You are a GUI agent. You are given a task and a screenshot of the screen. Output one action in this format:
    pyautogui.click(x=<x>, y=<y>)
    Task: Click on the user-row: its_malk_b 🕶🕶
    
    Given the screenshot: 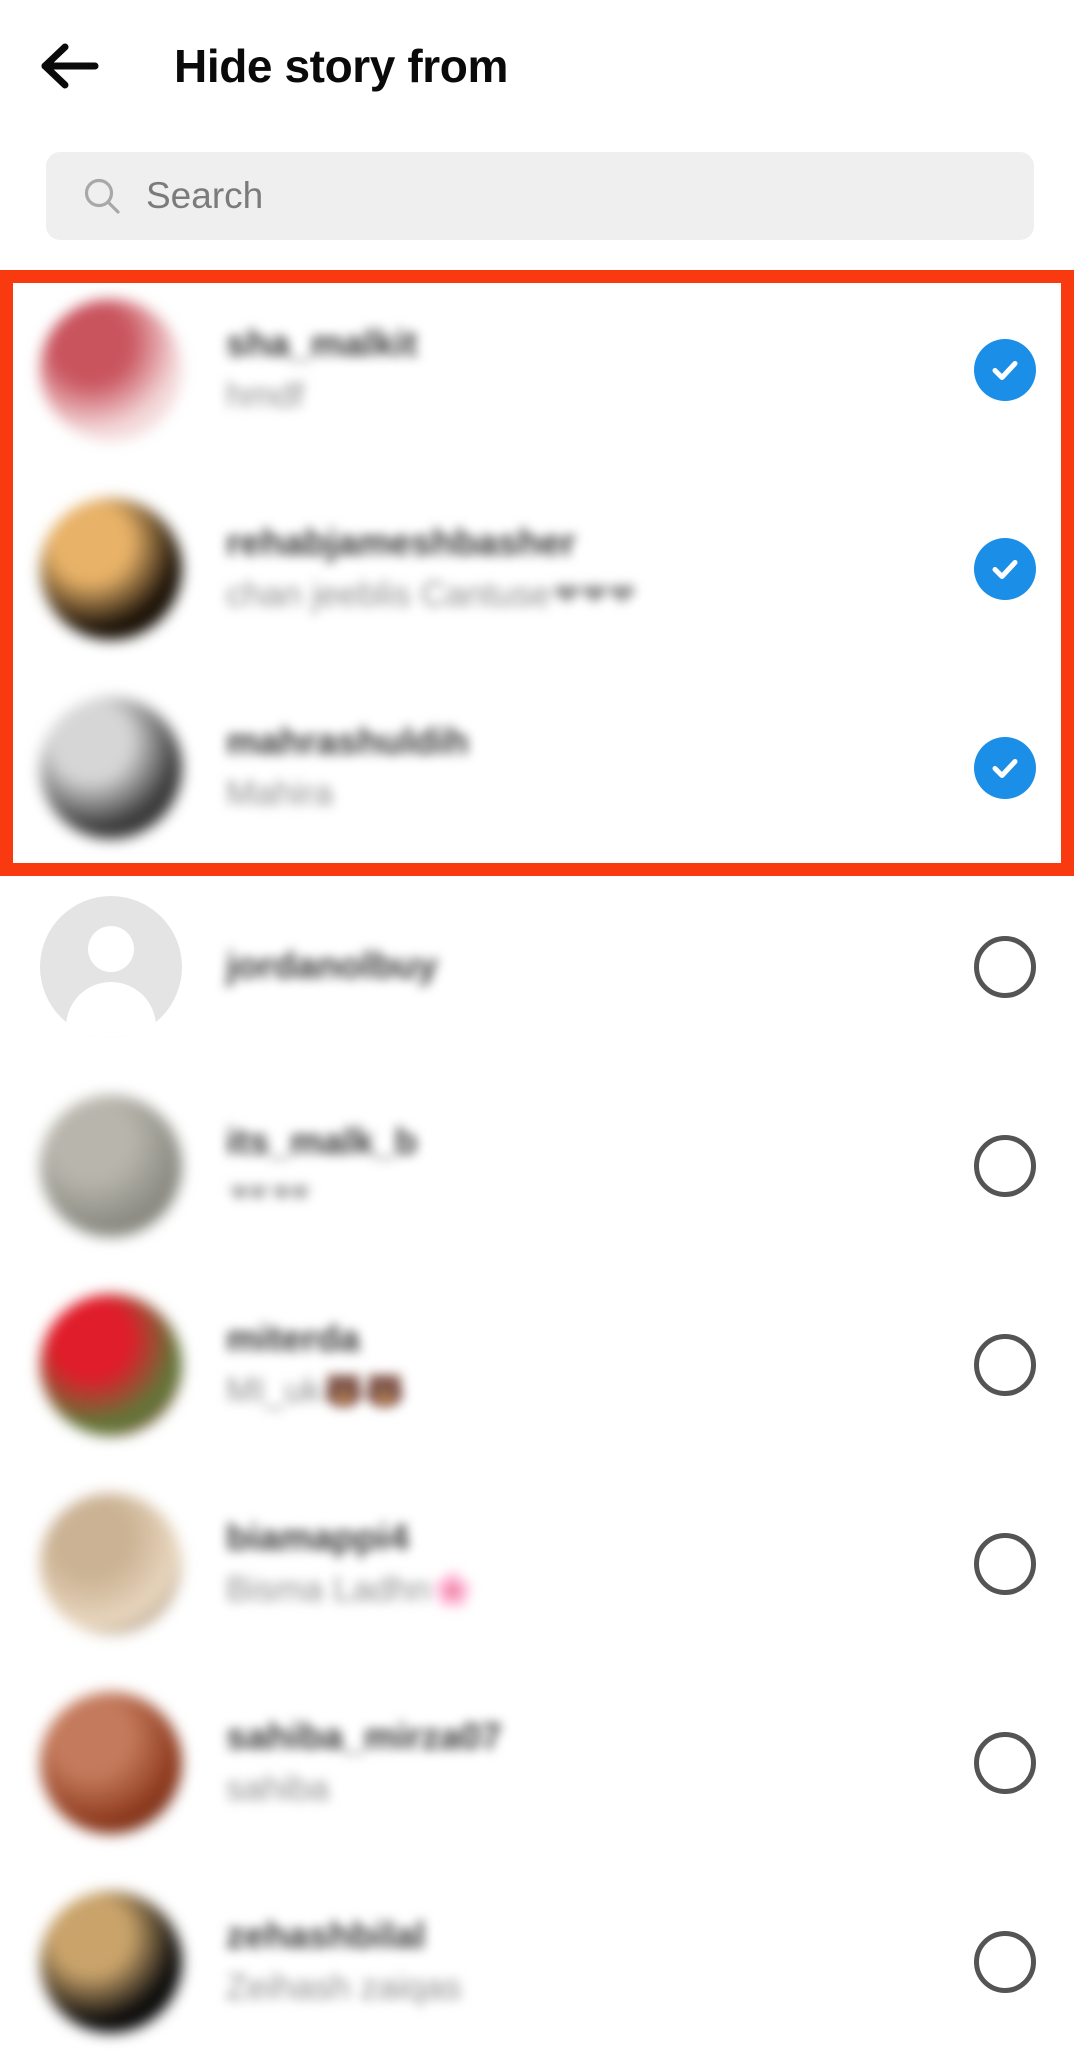 What is the action you would take?
    pyautogui.click(x=540, y=1165)
    